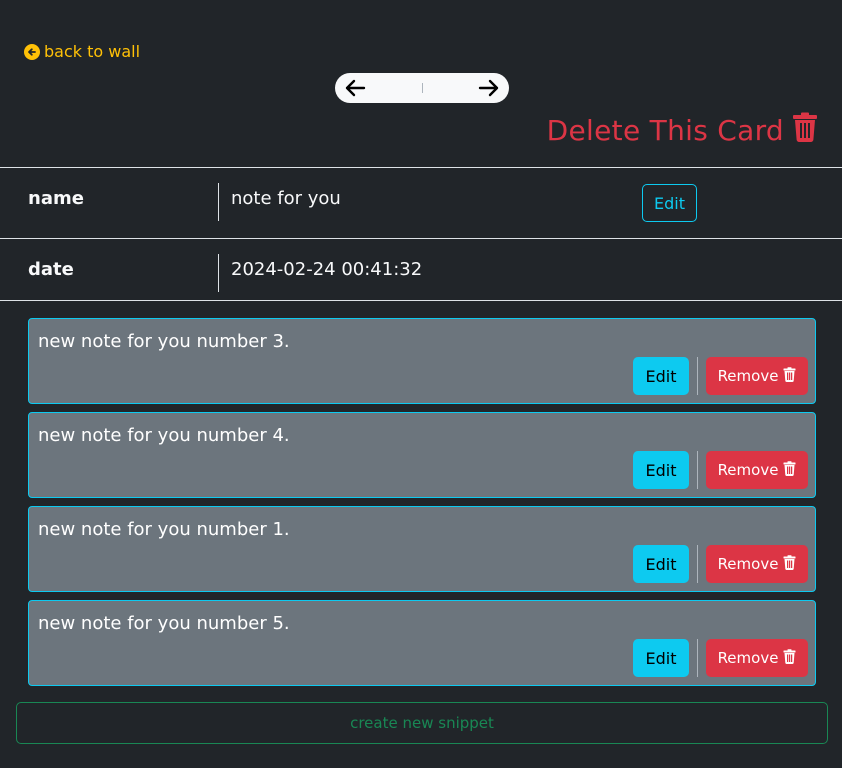  What do you see at coordinates (327, 269) in the screenshot?
I see `field-value: 2024-02-24 00:41:32` at bounding box center [327, 269].